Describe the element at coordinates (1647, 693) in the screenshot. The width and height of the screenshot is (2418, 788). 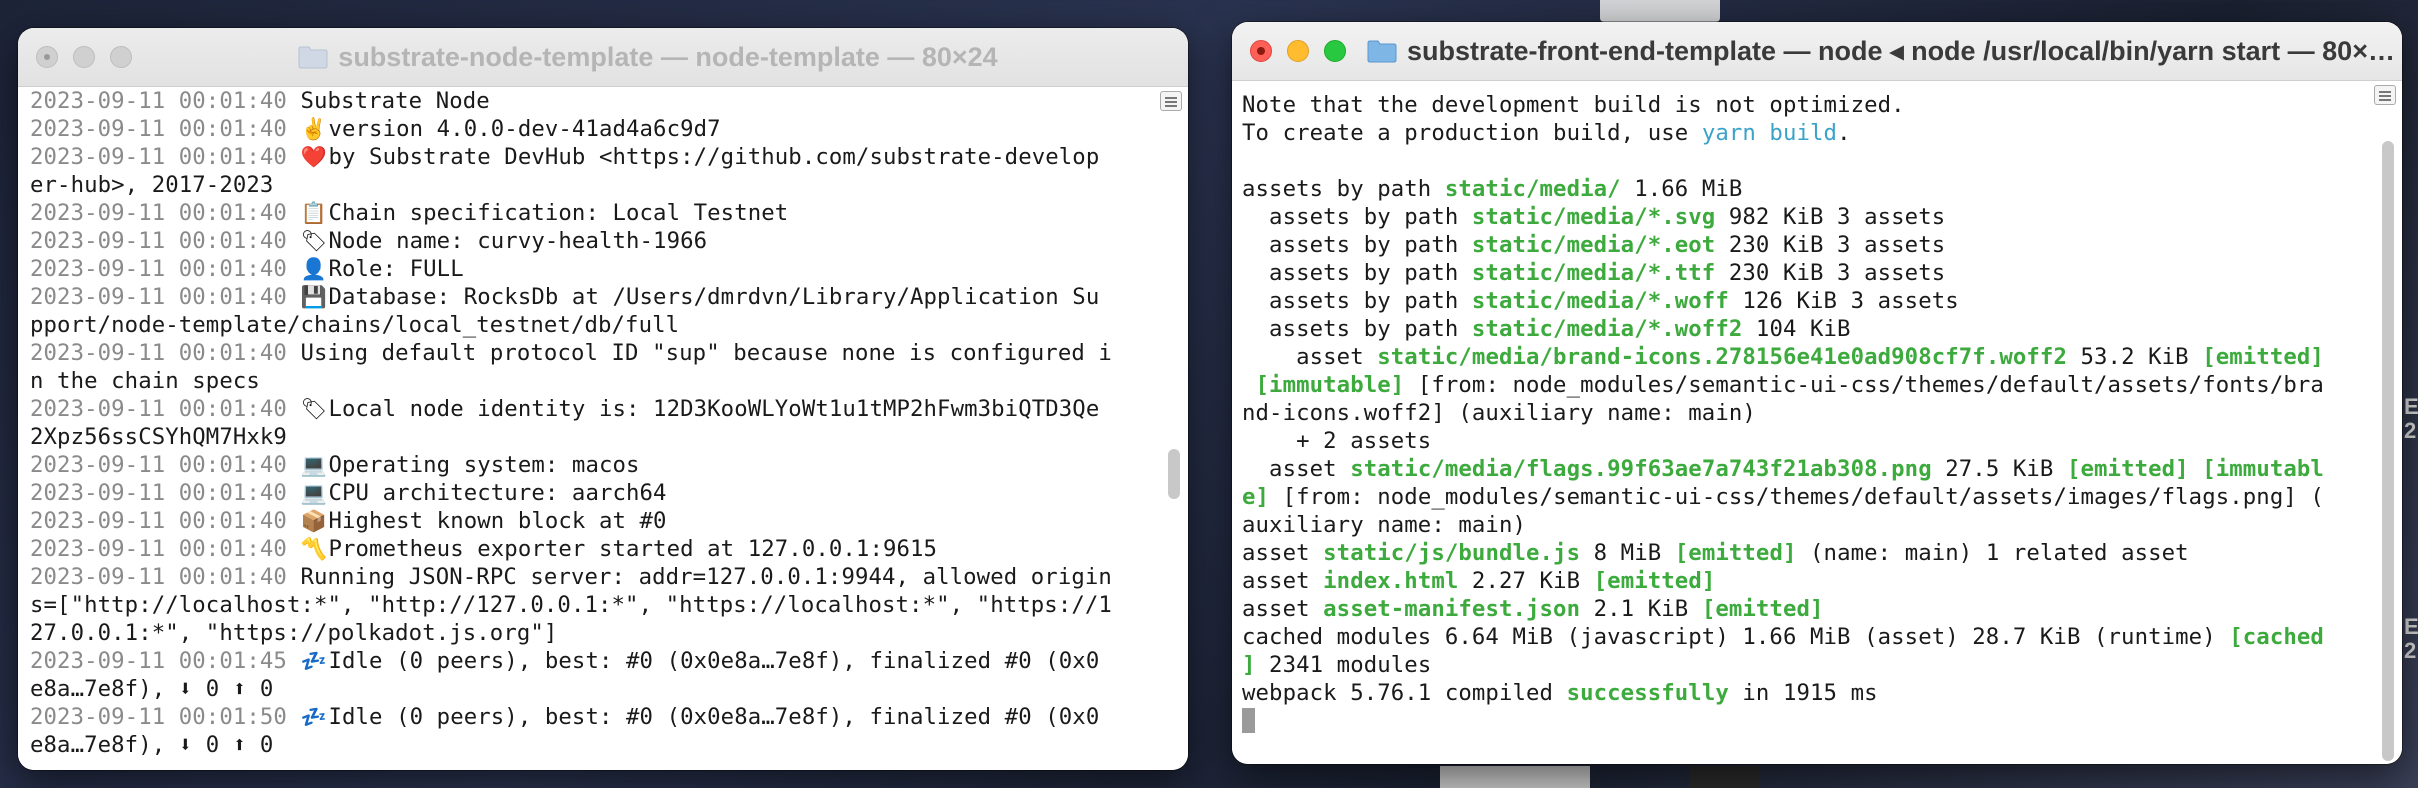
I see `highlighted-output: successfully` at that location.